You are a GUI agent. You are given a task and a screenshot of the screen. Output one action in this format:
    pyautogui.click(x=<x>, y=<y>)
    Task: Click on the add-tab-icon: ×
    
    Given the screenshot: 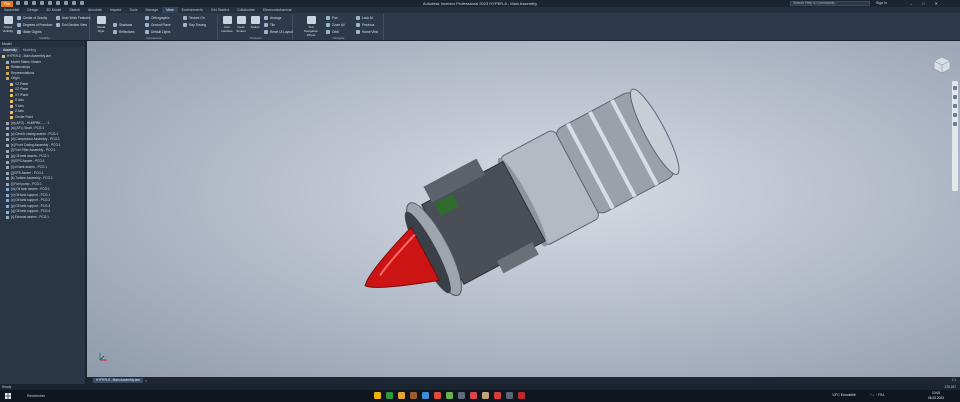 What is the action you would take?
    pyautogui.click(x=146, y=380)
    